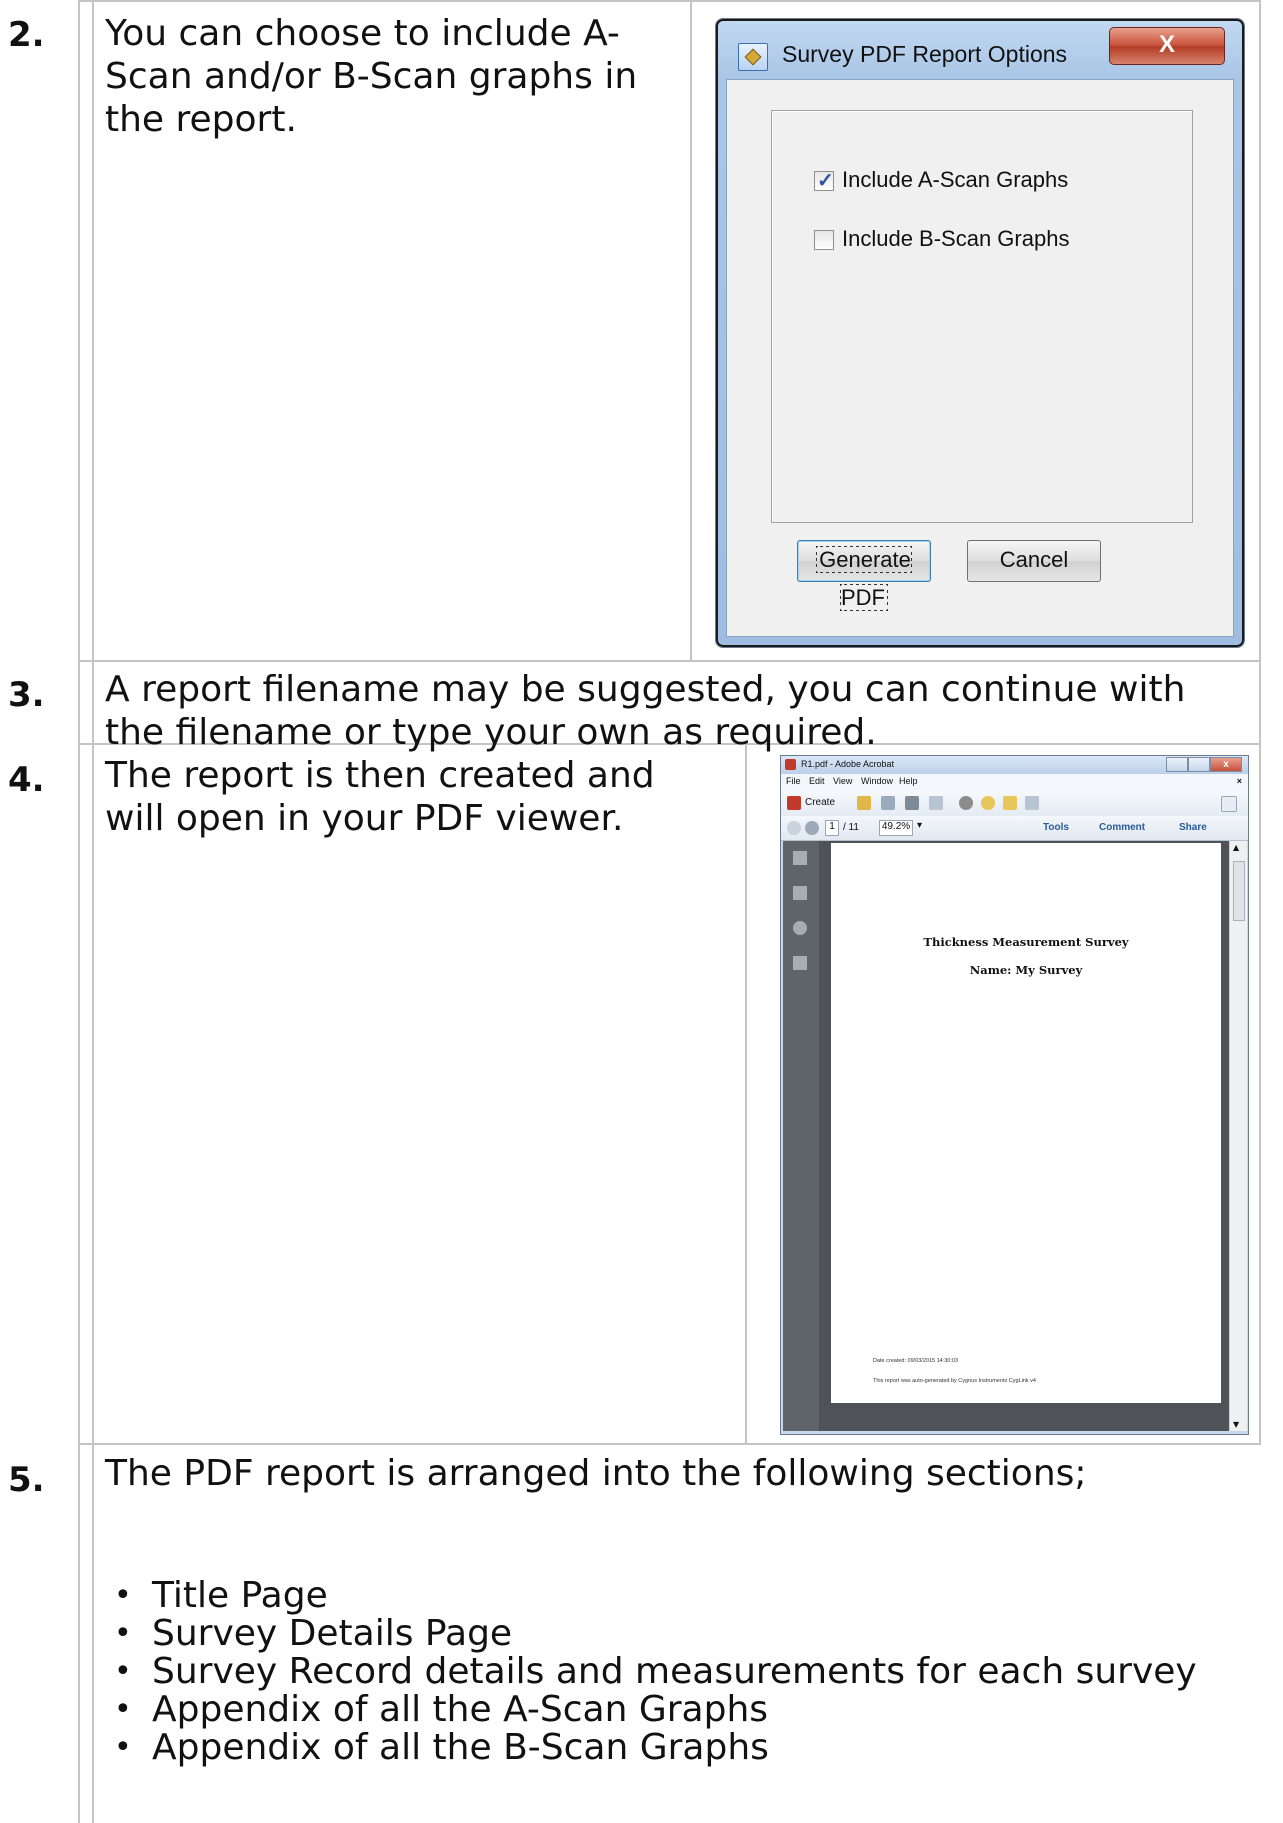 This screenshot has width=1283, height=1823. What do you see at coordinates (364, 818) in the screenshot?
I see `text-line: will open in your PDF viewer.` at bounding box center [364, 818].